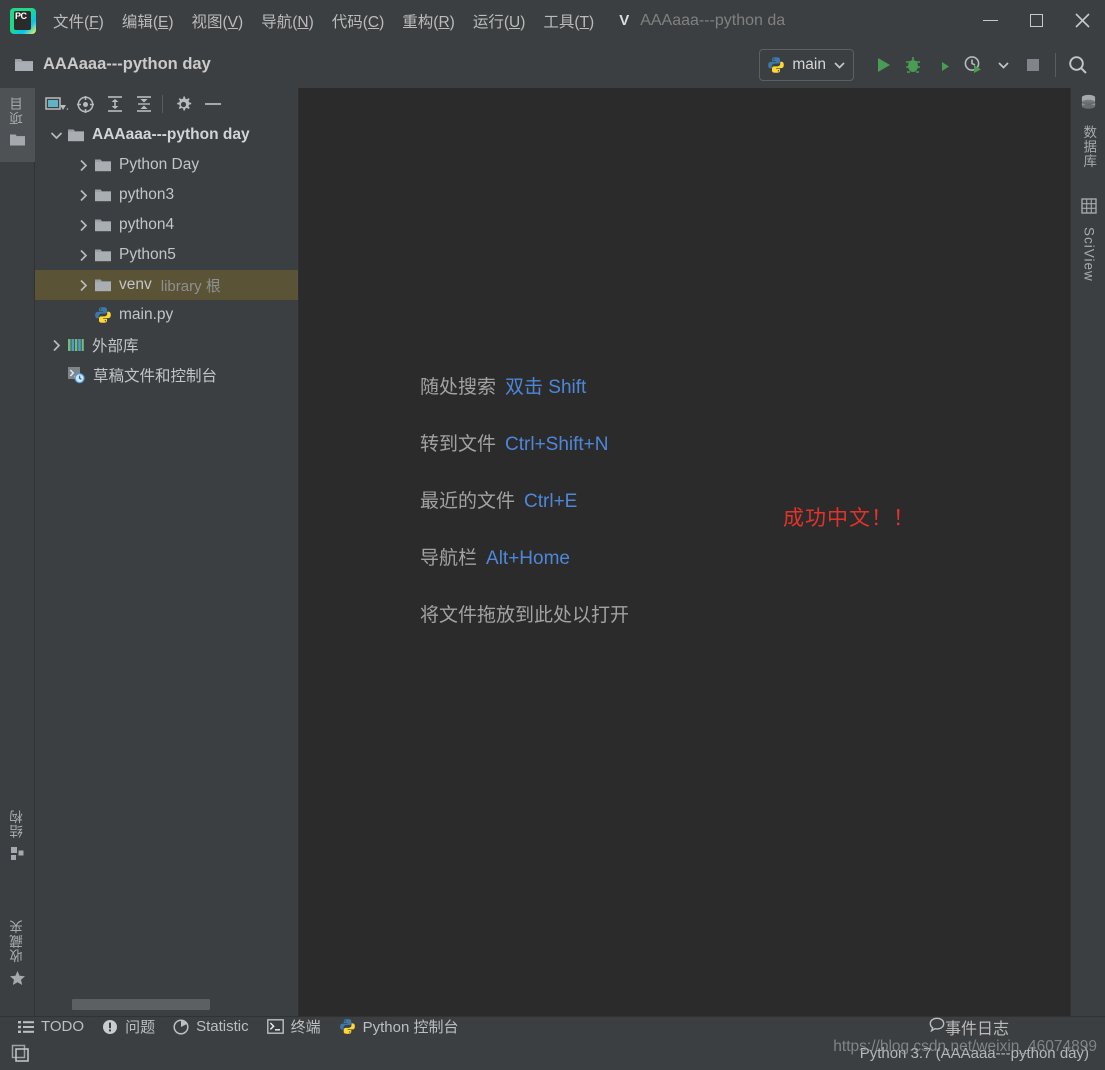 The image size is (1105, 1070). What do you see at coordinates (524, 499) in the screenshot?
I see `editor-hint-3: 最近的文件 Ctrl+E` at bounding box center [524, 499].